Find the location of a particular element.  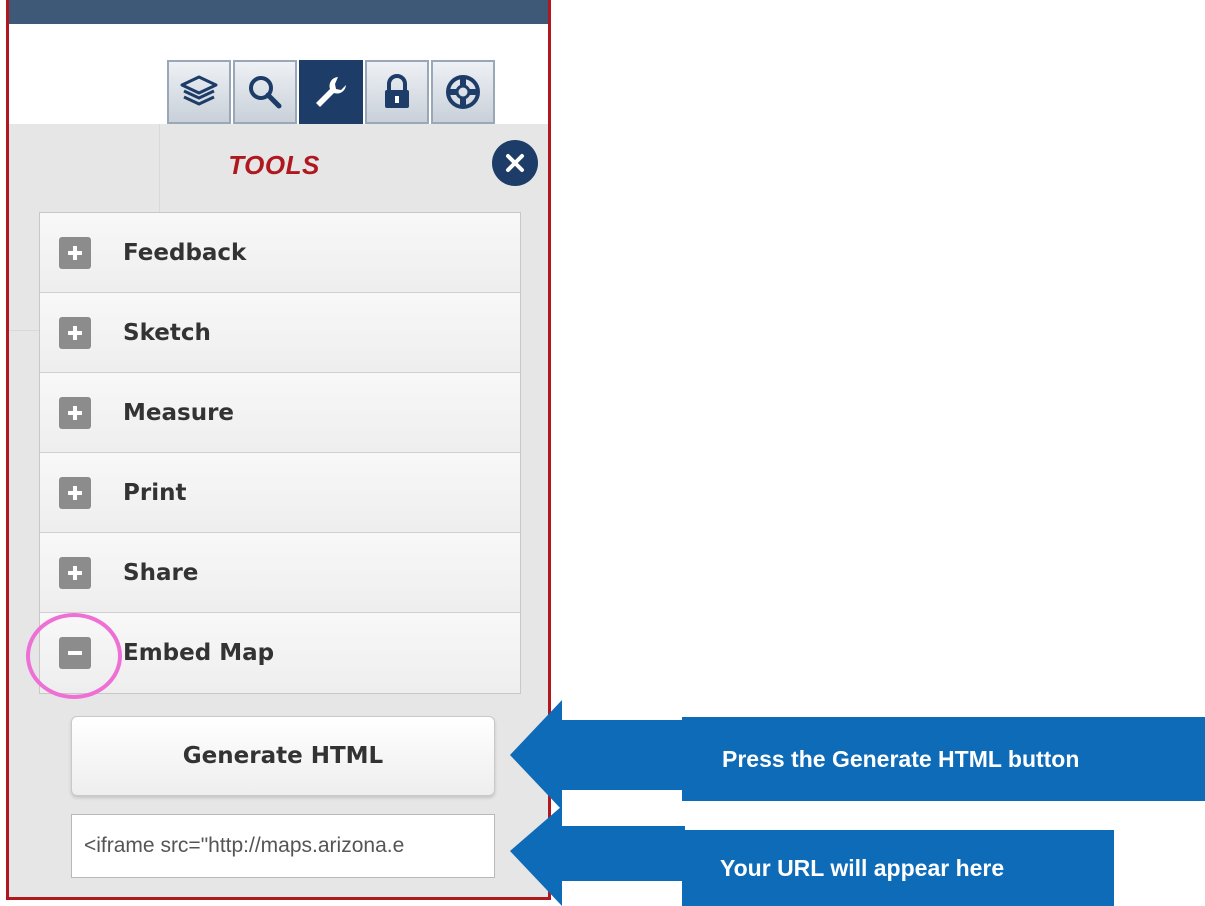

layers-button is located at coordinates (199, 92).